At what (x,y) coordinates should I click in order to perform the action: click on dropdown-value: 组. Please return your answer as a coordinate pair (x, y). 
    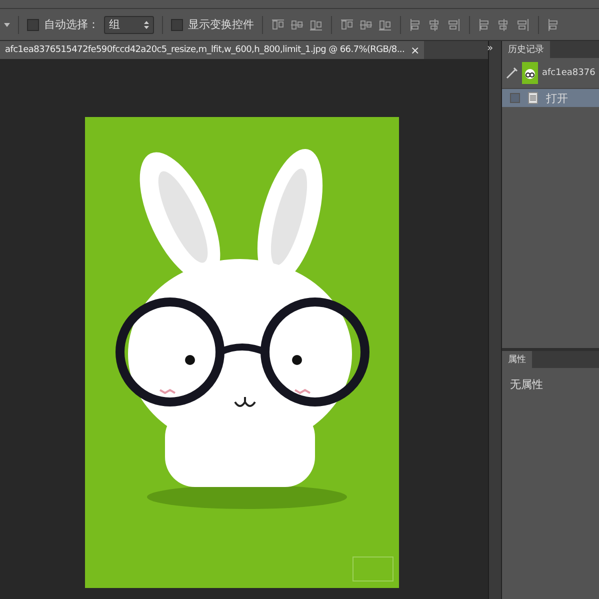
    Looking at the image, I should click on (114, 24).